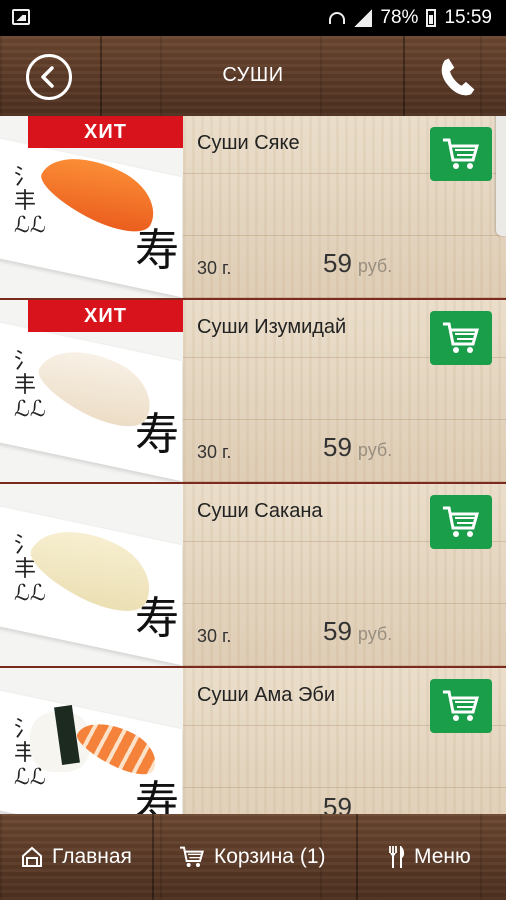 The height and width of the screenshot is (900, 506). Describe the element at coordinates (363, 18) in the screenshot. I see `signal-icon` at that location.